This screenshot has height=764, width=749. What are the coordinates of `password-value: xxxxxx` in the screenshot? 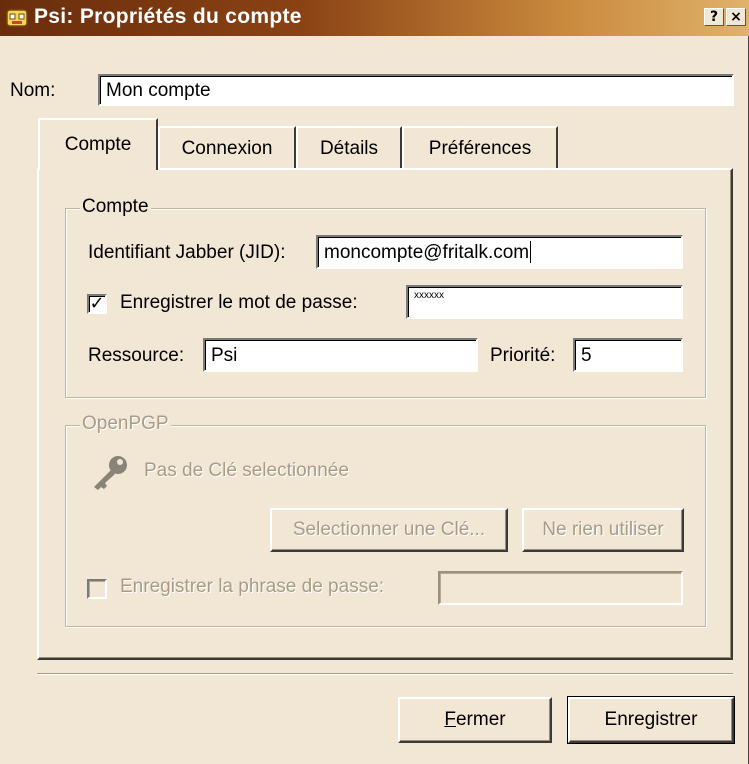 It's located at (429, 295).